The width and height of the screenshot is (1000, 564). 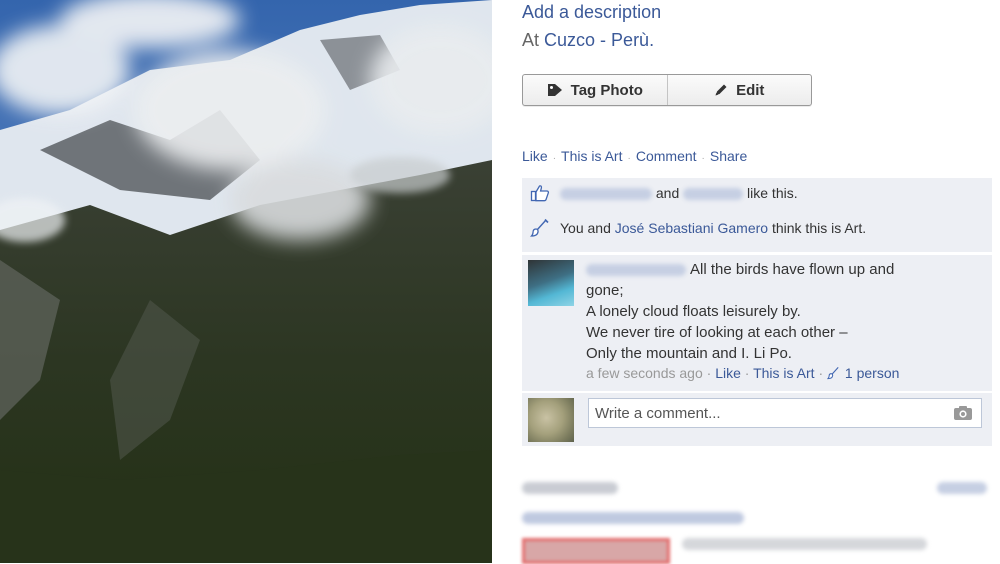 What do you see at coordinates (599, 40) in the screenshot?
I see `location-link: Cuzco - Perù.` at bounding box center [599, 40].